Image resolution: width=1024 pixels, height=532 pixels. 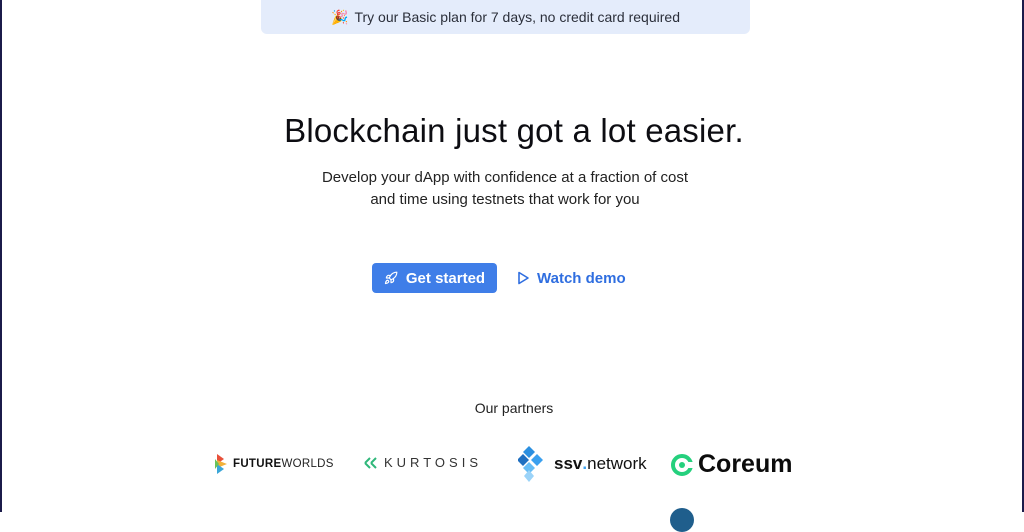 What do you see at coordinates (433, 462) in the screenshot?
I see `kurtosis-text: KURTOSIS` at bounding box center [433, 462].